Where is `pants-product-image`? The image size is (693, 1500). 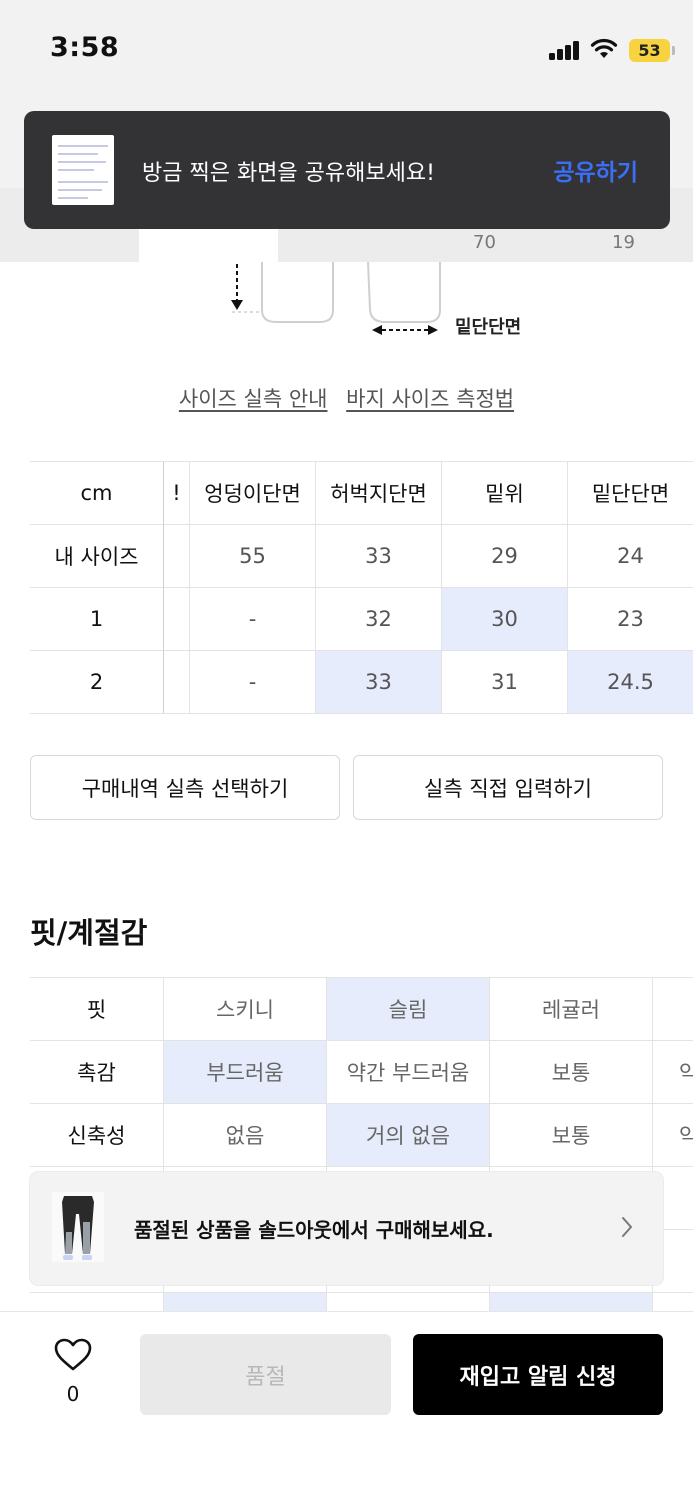
pants-product-image is located at coordinates (78, 1227).